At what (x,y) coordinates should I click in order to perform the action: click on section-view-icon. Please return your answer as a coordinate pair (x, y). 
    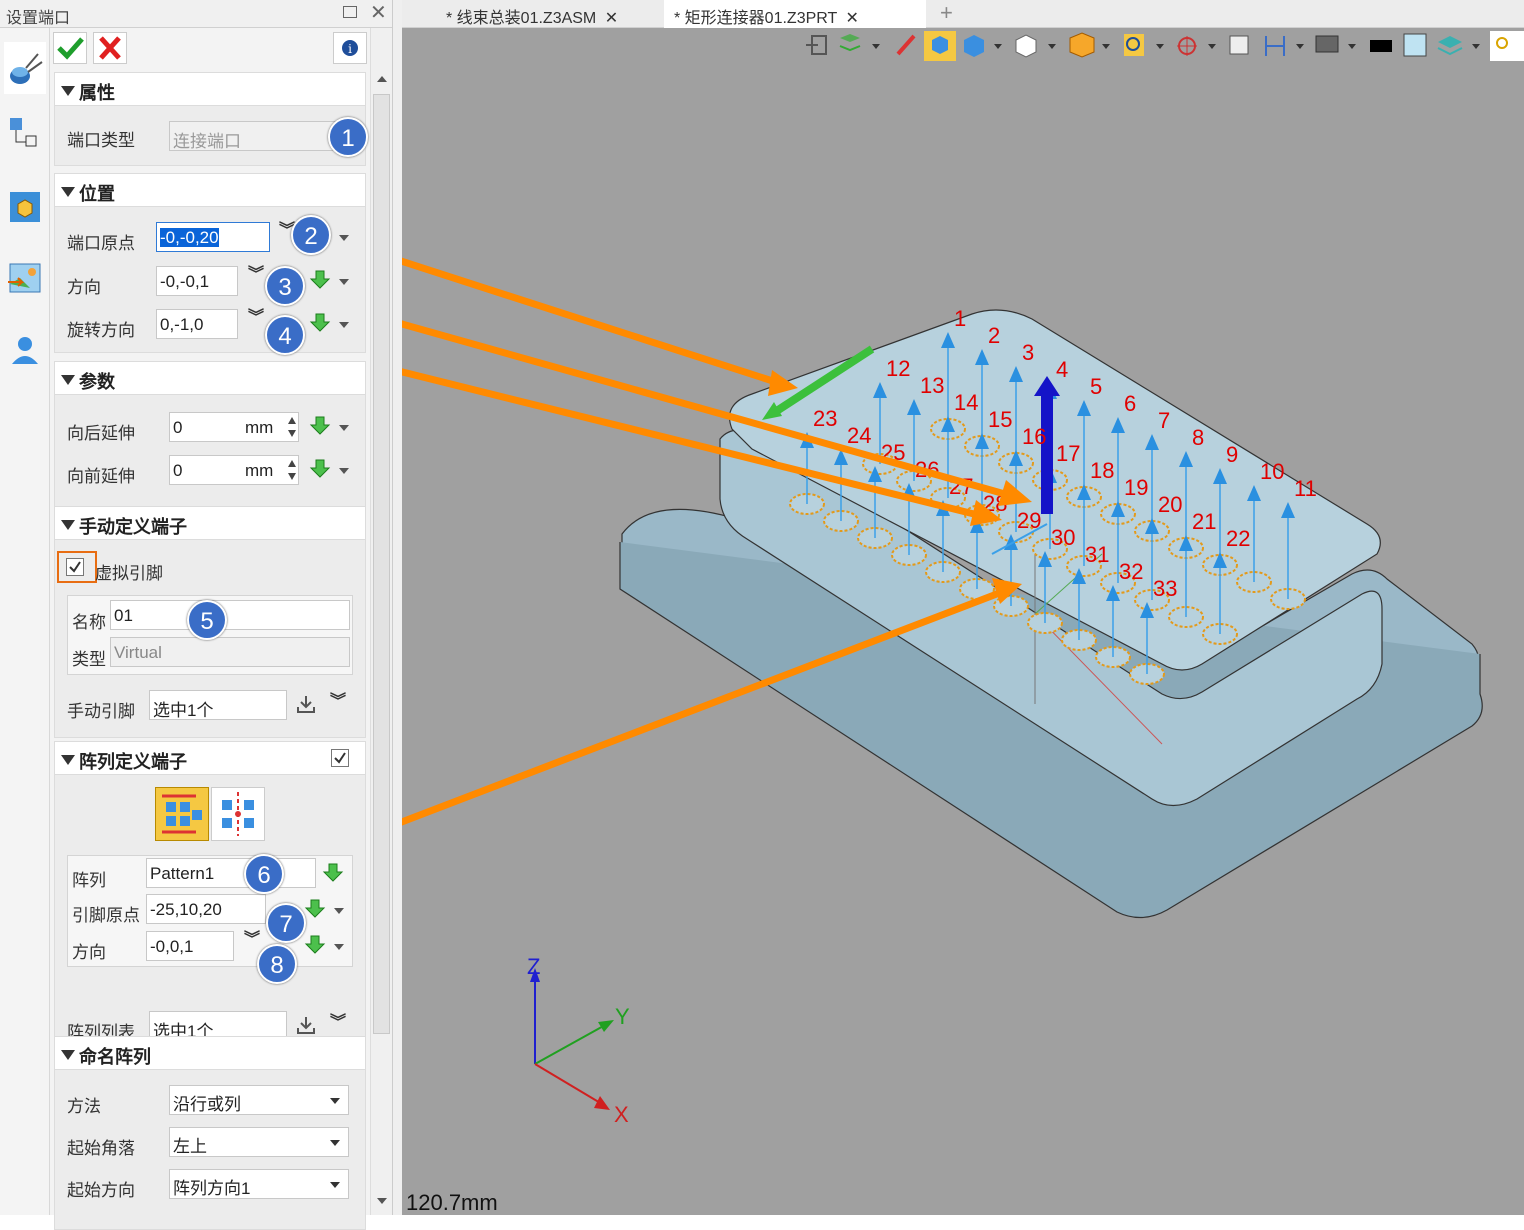
    Looking at the image, I should click on (1089, 45).